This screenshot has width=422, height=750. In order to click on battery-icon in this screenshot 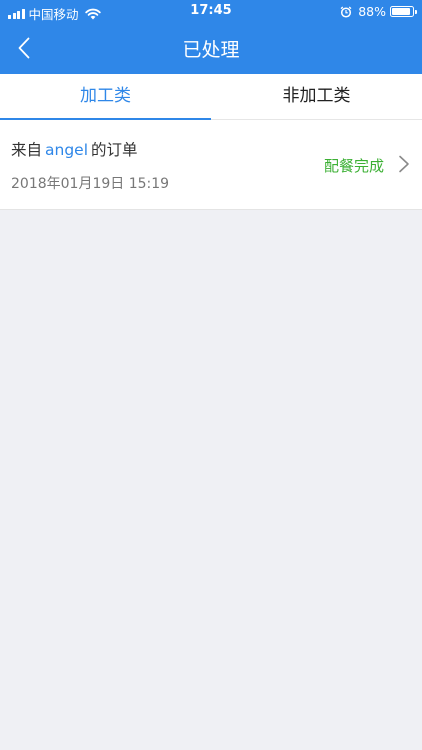, I will do `click(403, 11)`.